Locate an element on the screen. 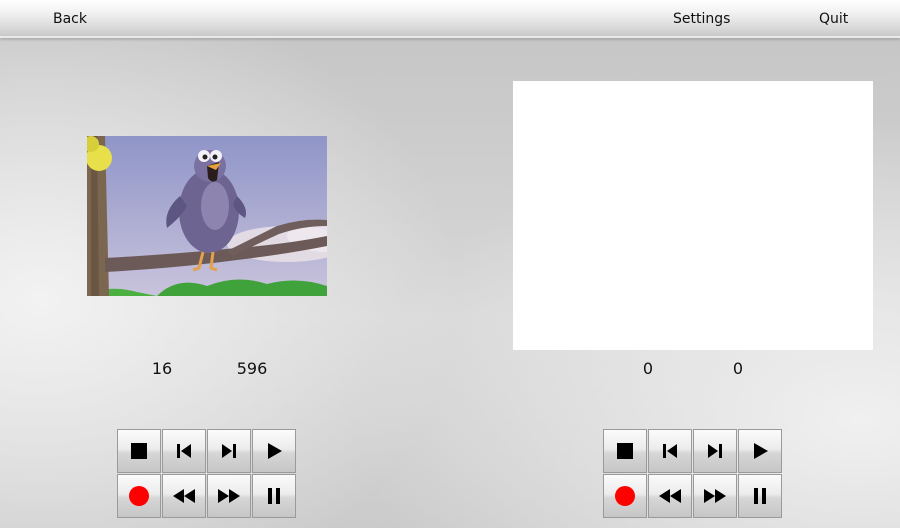 The width and height of the screenshot is (900, 528). right-pause-button is located at coordinates (760, 496).